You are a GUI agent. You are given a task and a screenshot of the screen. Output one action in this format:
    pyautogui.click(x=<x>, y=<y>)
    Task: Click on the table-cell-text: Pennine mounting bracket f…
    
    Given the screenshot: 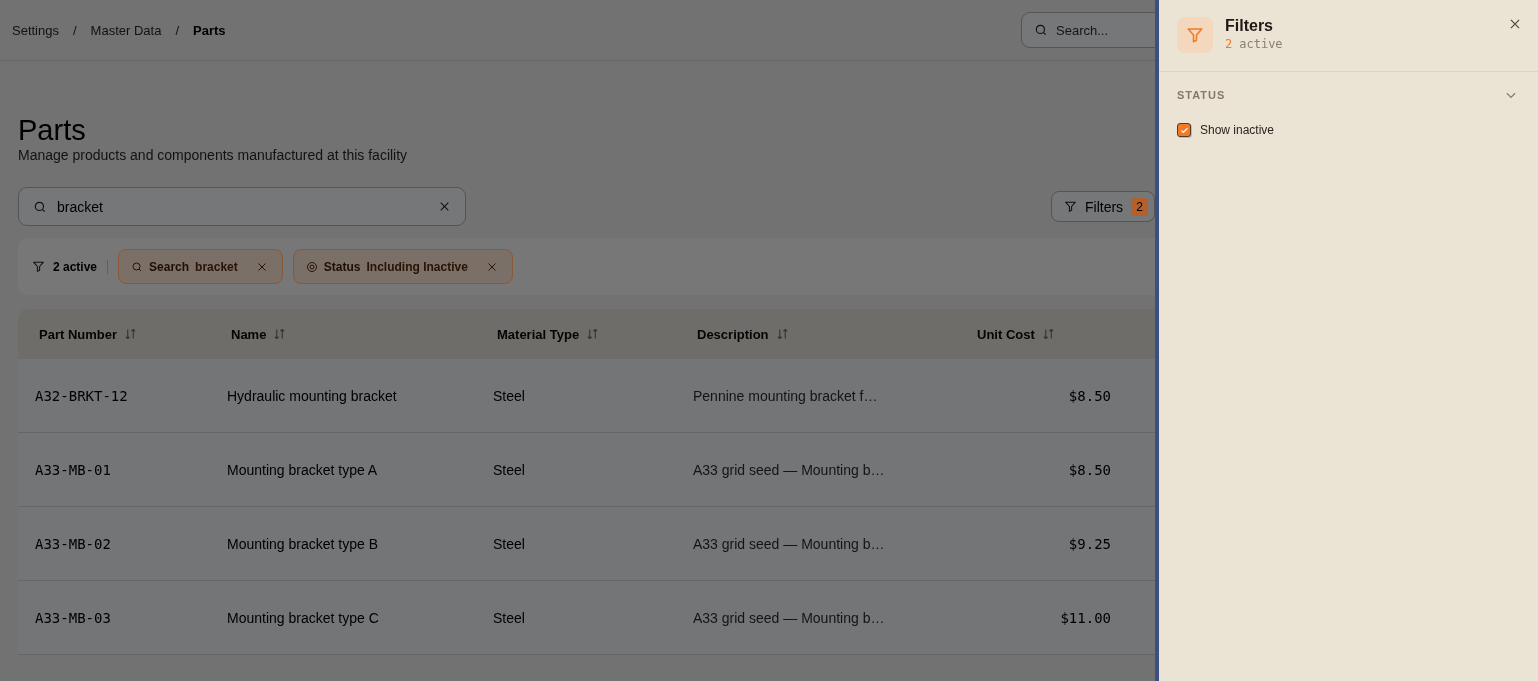 What is the action you would take?
    pyautogui.click(x=785, y=395)
    